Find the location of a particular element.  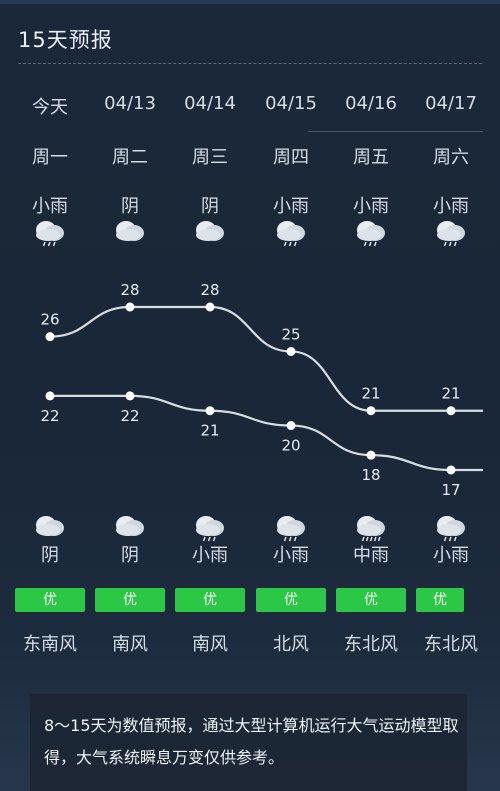

low-temp-label: 20 is located at coordinates (290, 446).